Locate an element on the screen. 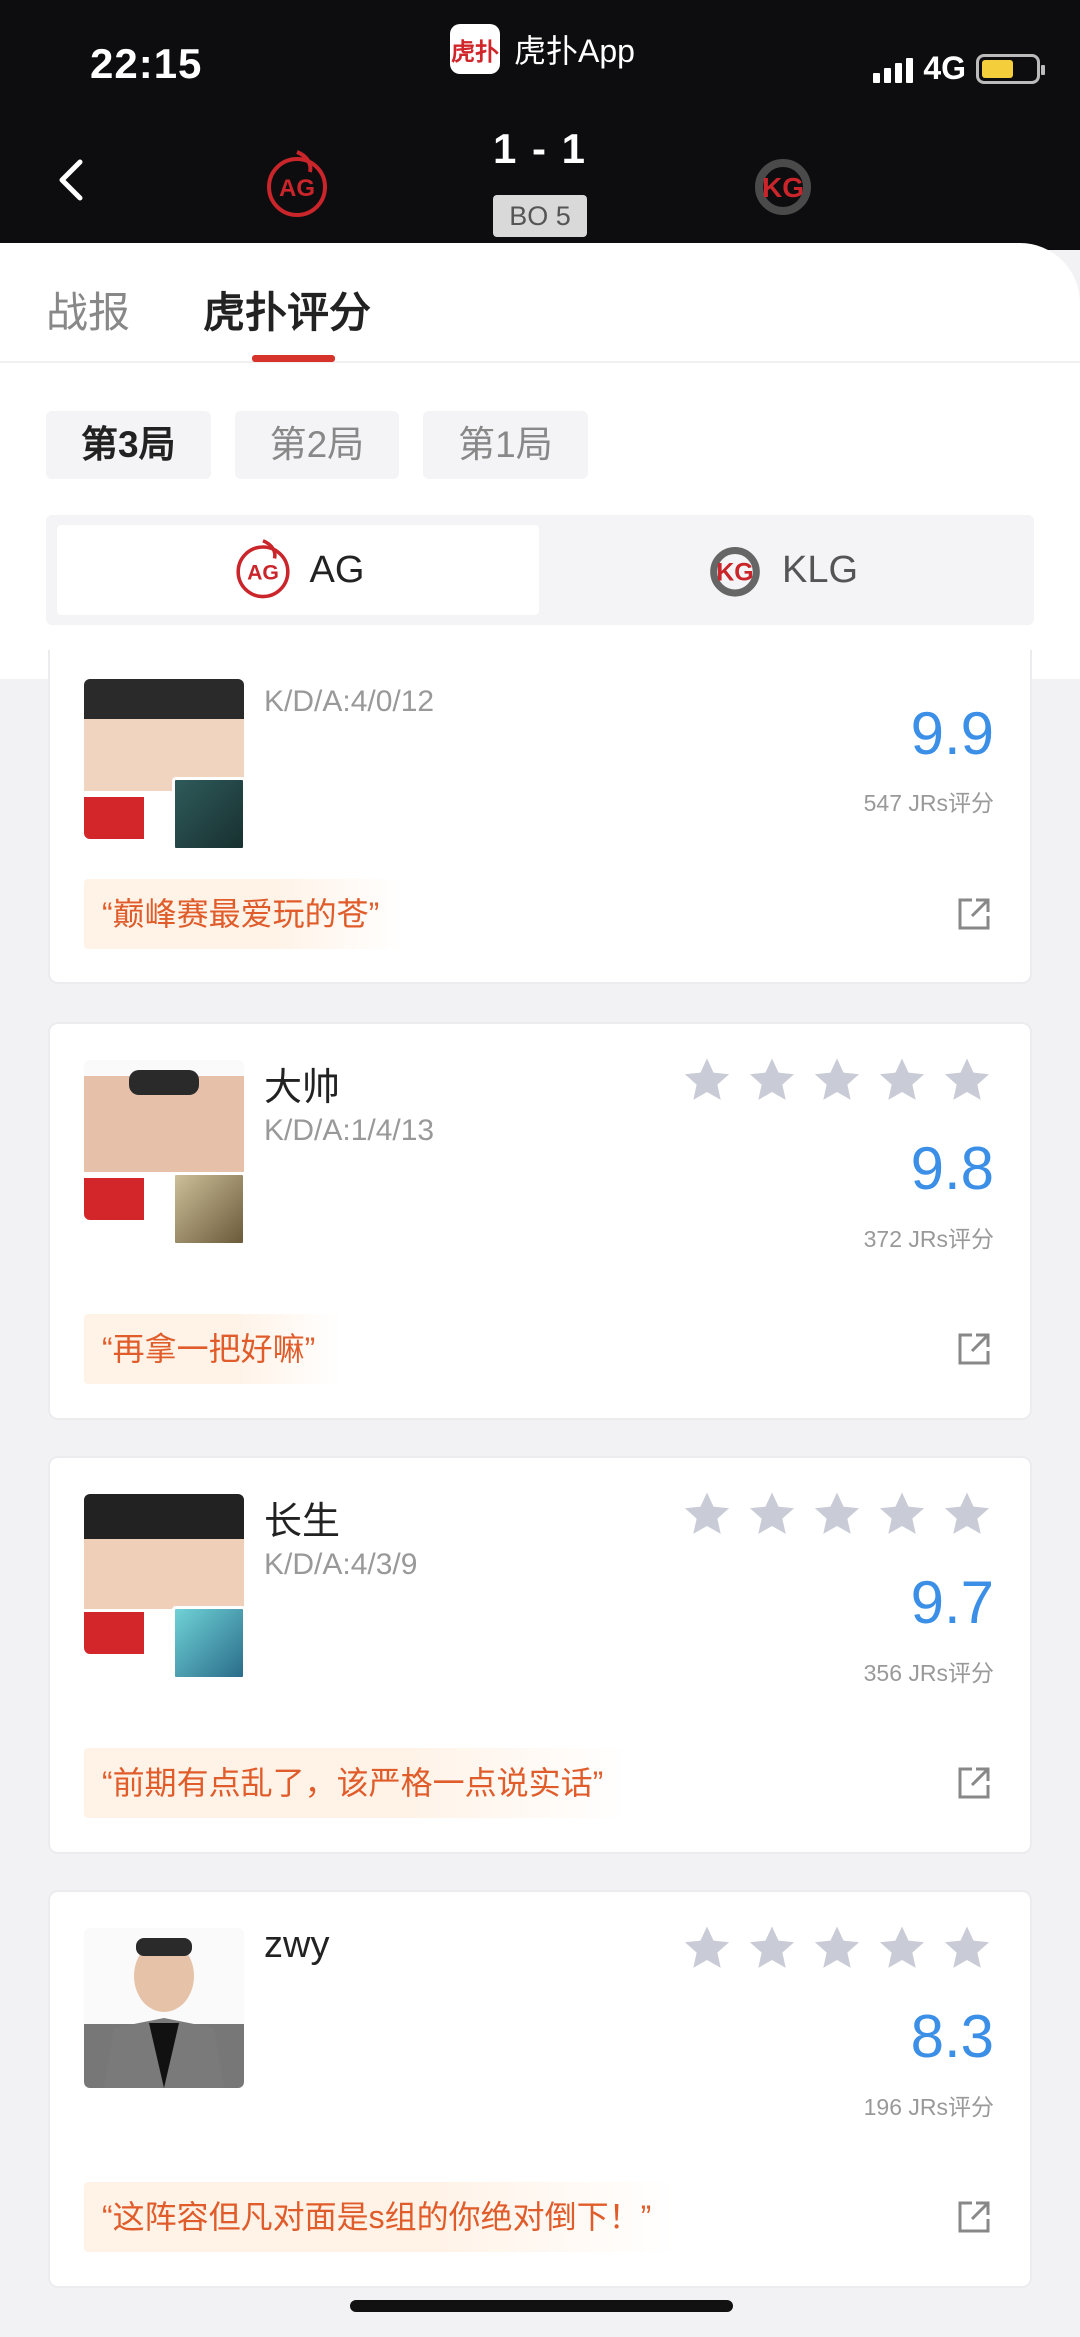  signal-icon is located at coordinates (893, 69).